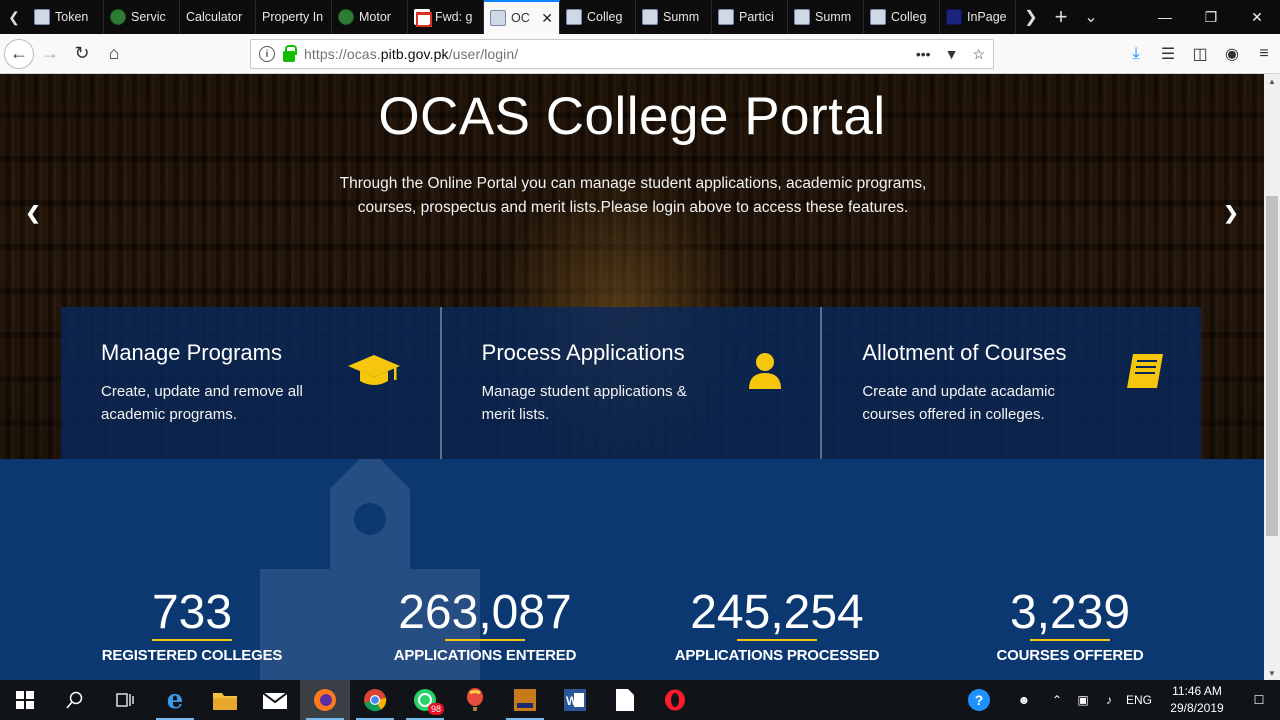 The height and width of the screenshot is (720, 1280). Describe the element at coordinates (625, 700) in the screenshot. I see `blank-document-icon` at that location.